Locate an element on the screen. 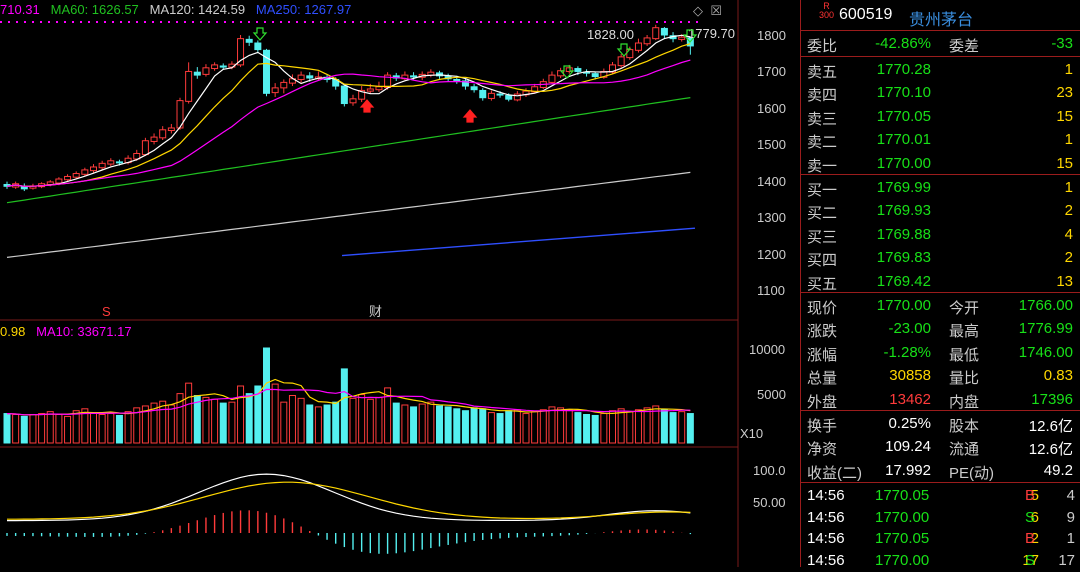  stat-label: 最低 is located at coordinates (964, 355).